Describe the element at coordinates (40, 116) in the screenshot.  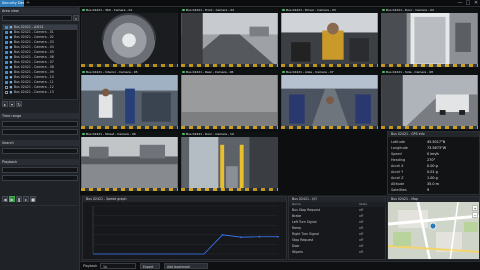
I see `time-range-header: Time range` at that location.